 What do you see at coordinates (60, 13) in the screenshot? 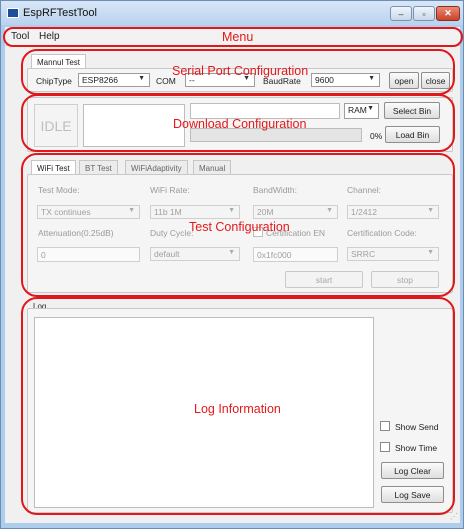
I see `window-title: EspRFTestTool` at bounding box center [60, 13].